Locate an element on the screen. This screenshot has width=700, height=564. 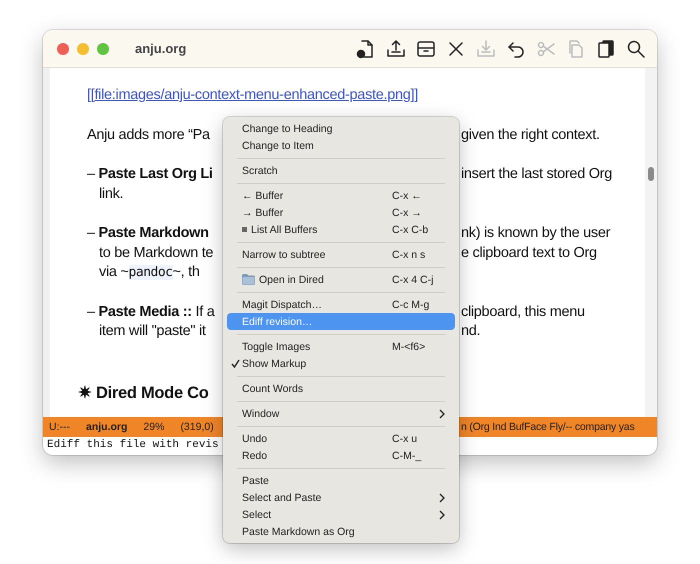
text-fragment: Paste Markdown is located at coordinates (153, 233).